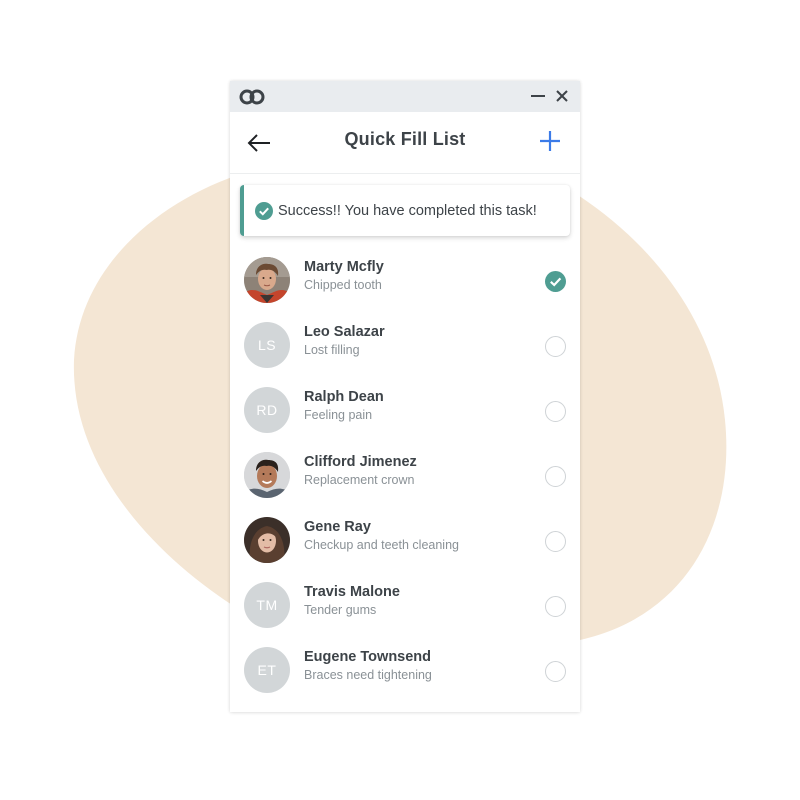  What do you see at coordinates (344, 267) in the screenshot?
I see `patient-name: Marty Mcfly` at bounding box center [344, 267].